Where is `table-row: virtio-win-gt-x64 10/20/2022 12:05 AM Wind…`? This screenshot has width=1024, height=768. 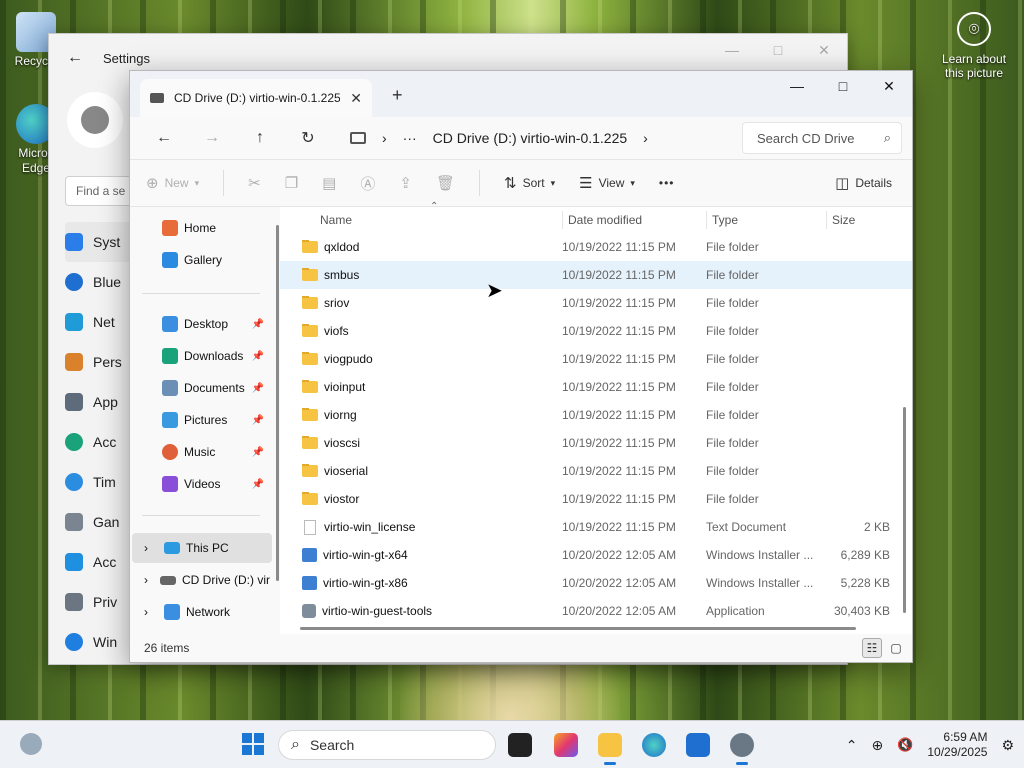
table-row: virtio-win-gt-x64 10/20/2022 12:05 AM Wind… is located at coordinates (596, 555).